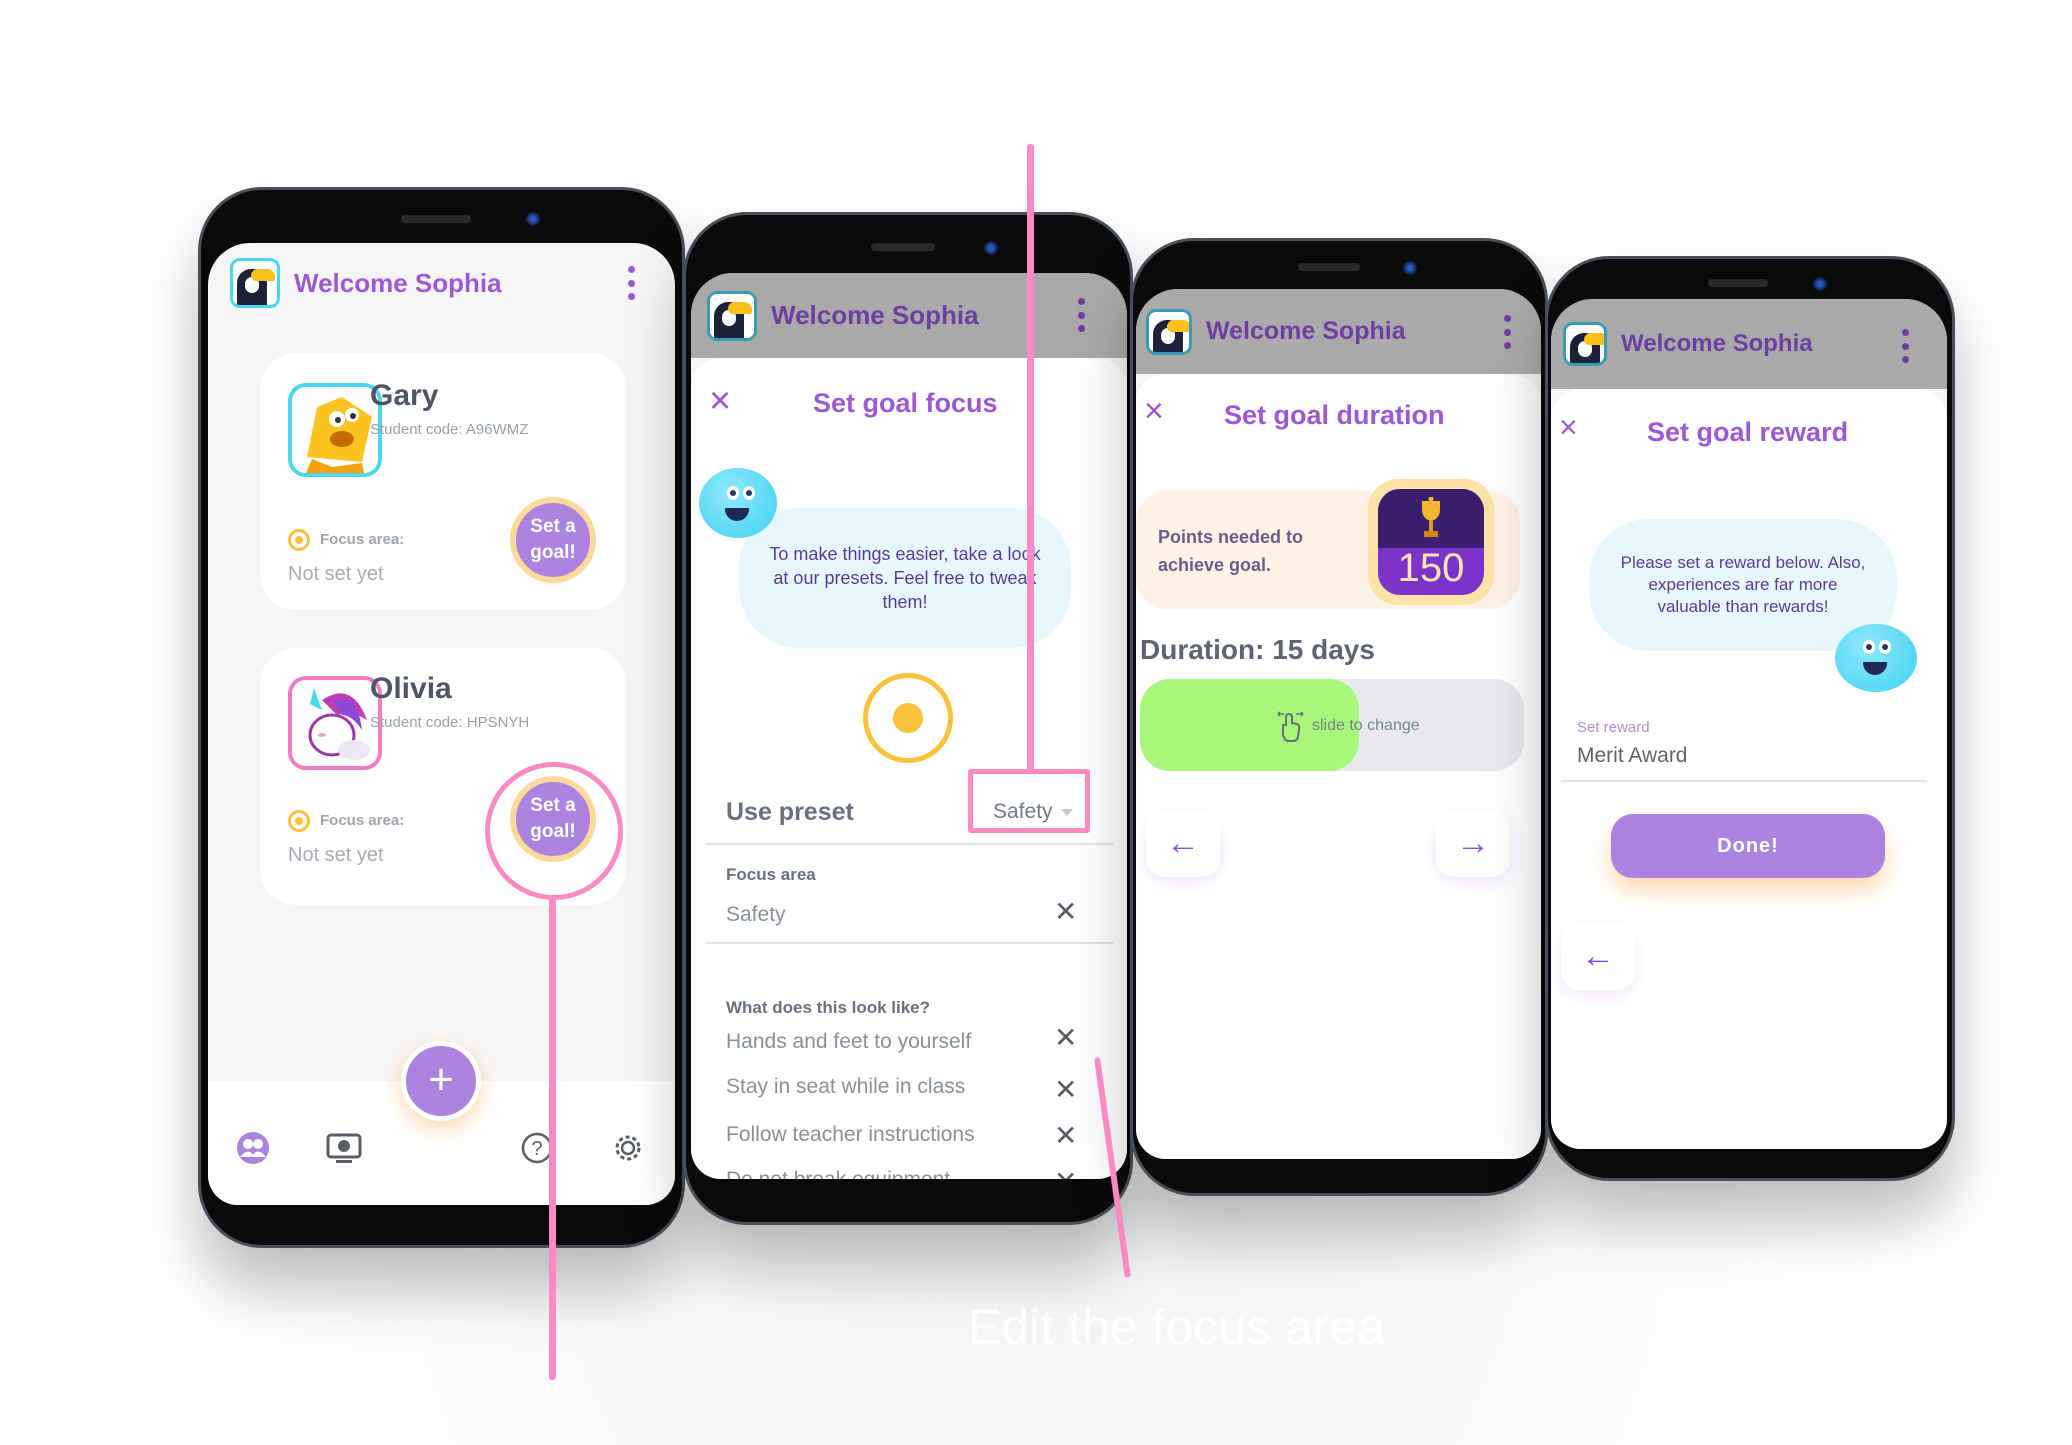  I want to click on modal-title: Set goal duration, so click(1334, 415).